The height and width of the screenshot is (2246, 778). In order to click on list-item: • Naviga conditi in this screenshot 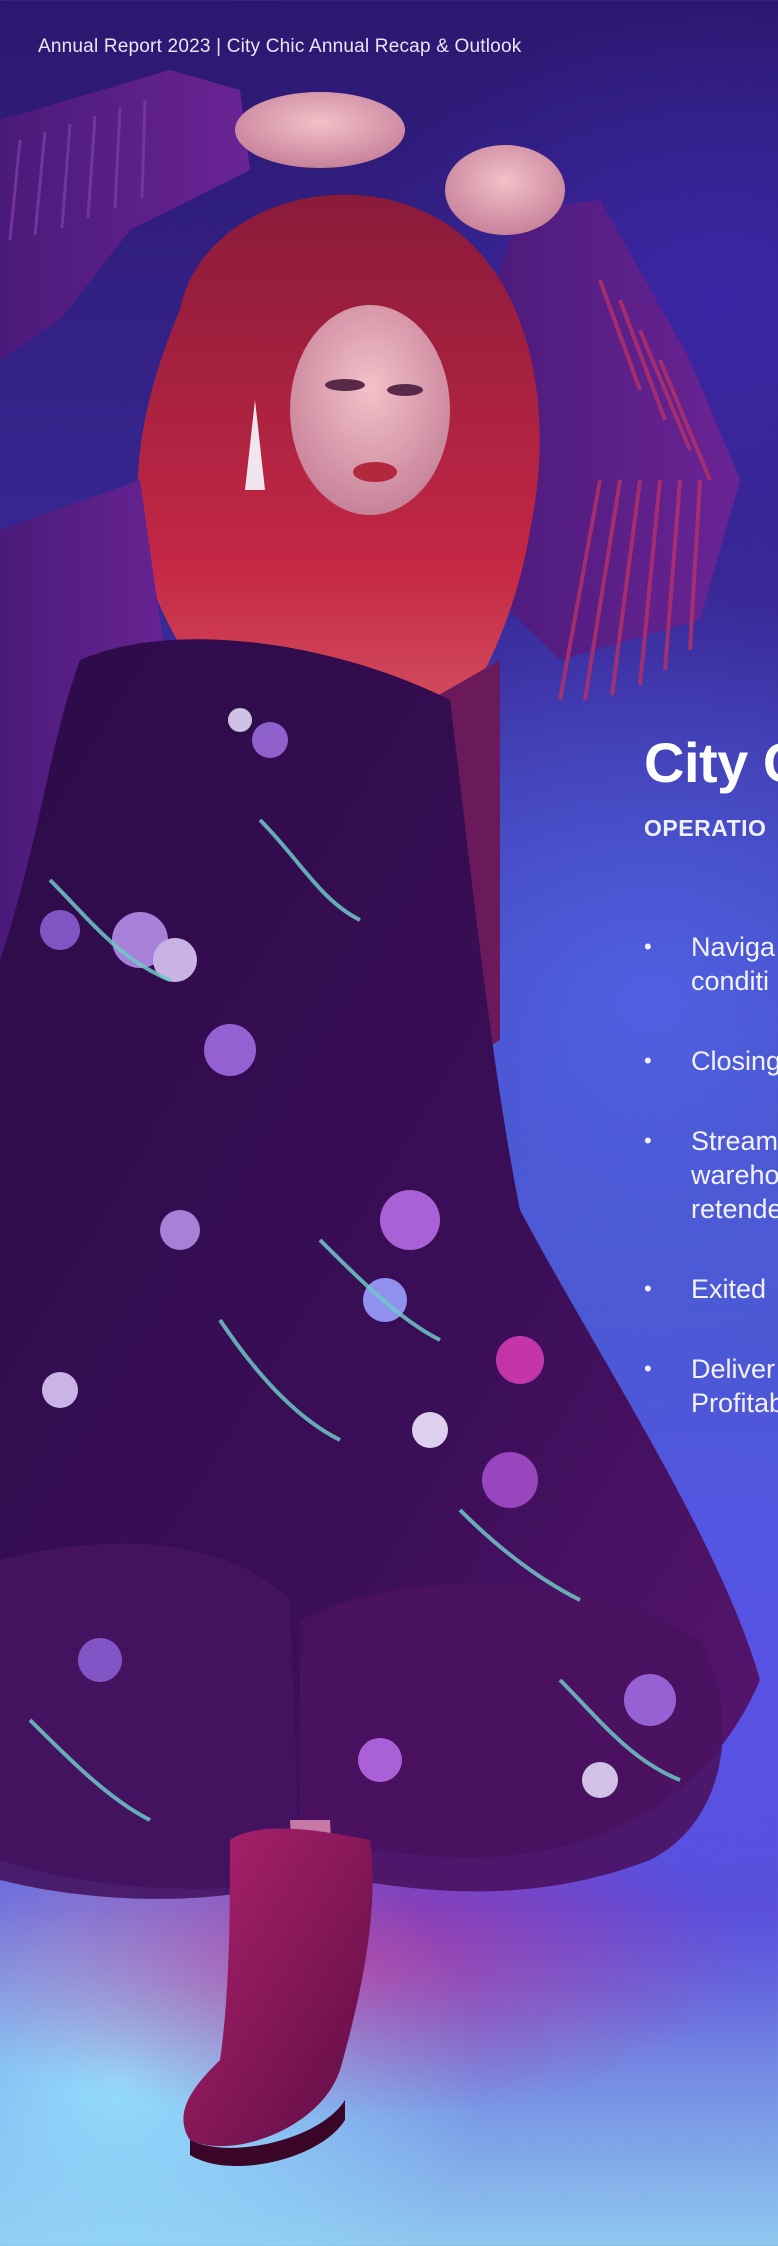, I will do `click(711, 964)`.